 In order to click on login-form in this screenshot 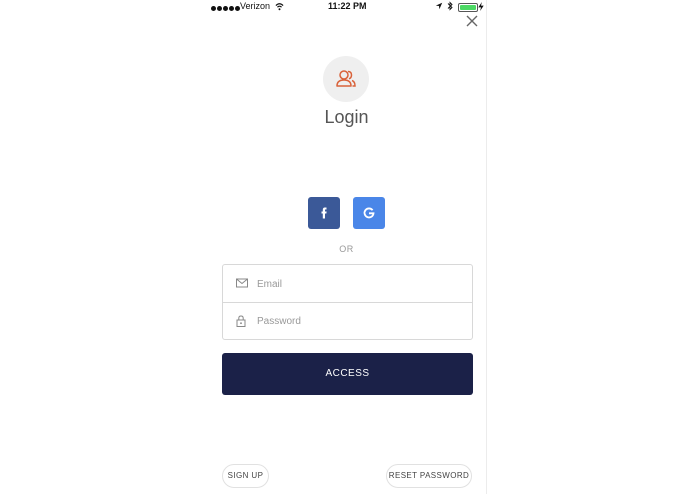, I will do `click(347, 302)`.